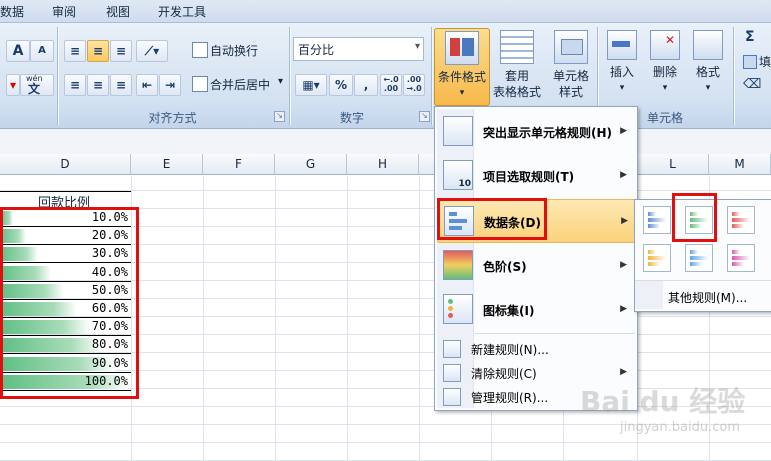  What do you see at coordinates (555, 333) in the screenshot?
I see `menu-divider` at bounding box center [555, 333].